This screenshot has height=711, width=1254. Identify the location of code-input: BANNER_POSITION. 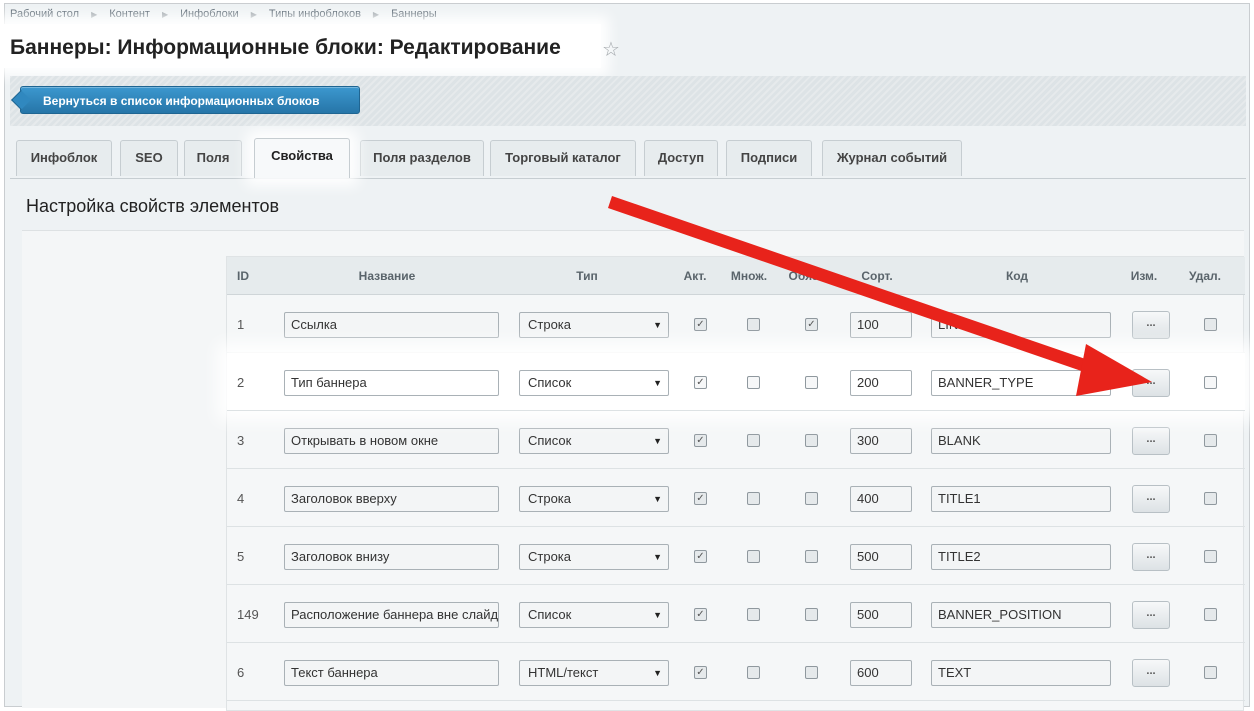
(1021, 615).